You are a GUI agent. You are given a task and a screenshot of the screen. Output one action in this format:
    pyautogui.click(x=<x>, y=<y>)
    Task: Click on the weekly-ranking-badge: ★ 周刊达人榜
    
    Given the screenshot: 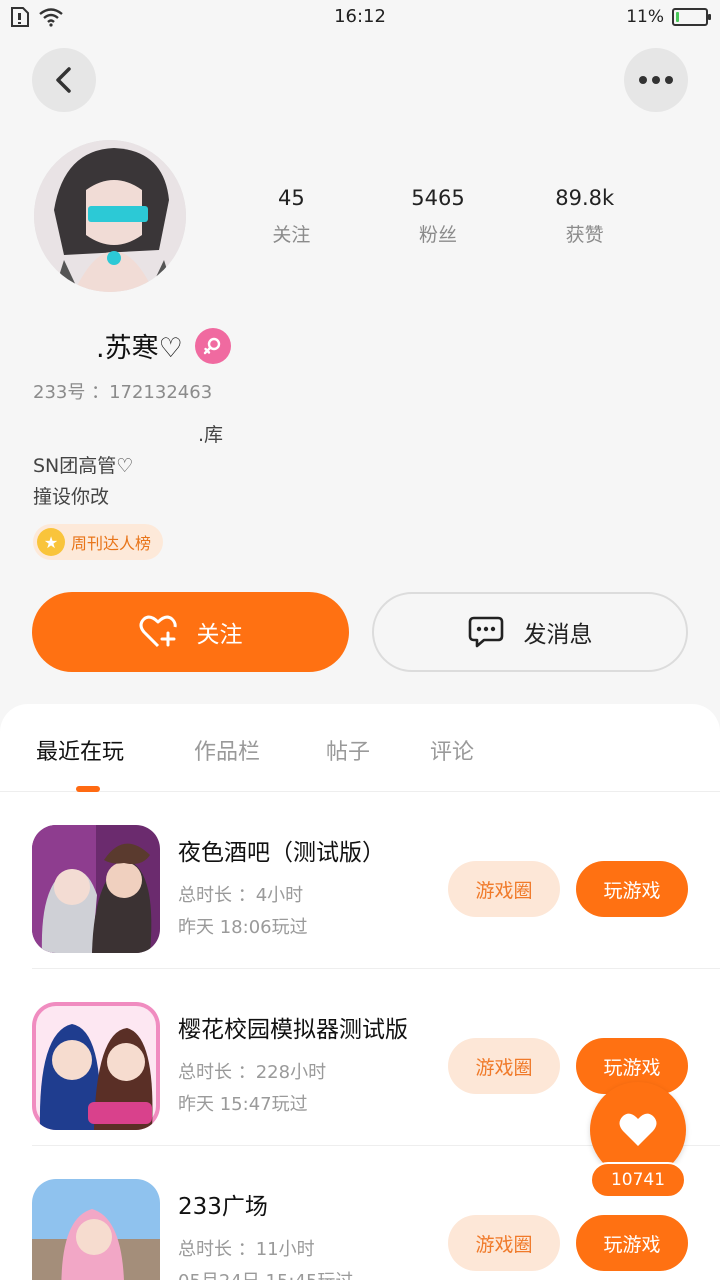 What is the action you would take?
    pyautogui.click(x=98, y=542)
    